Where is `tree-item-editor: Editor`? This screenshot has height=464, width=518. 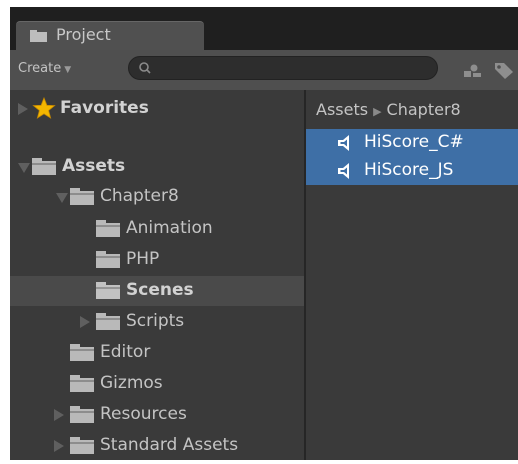
tree-item-editor: Editor is located at coordinates (157, 353).